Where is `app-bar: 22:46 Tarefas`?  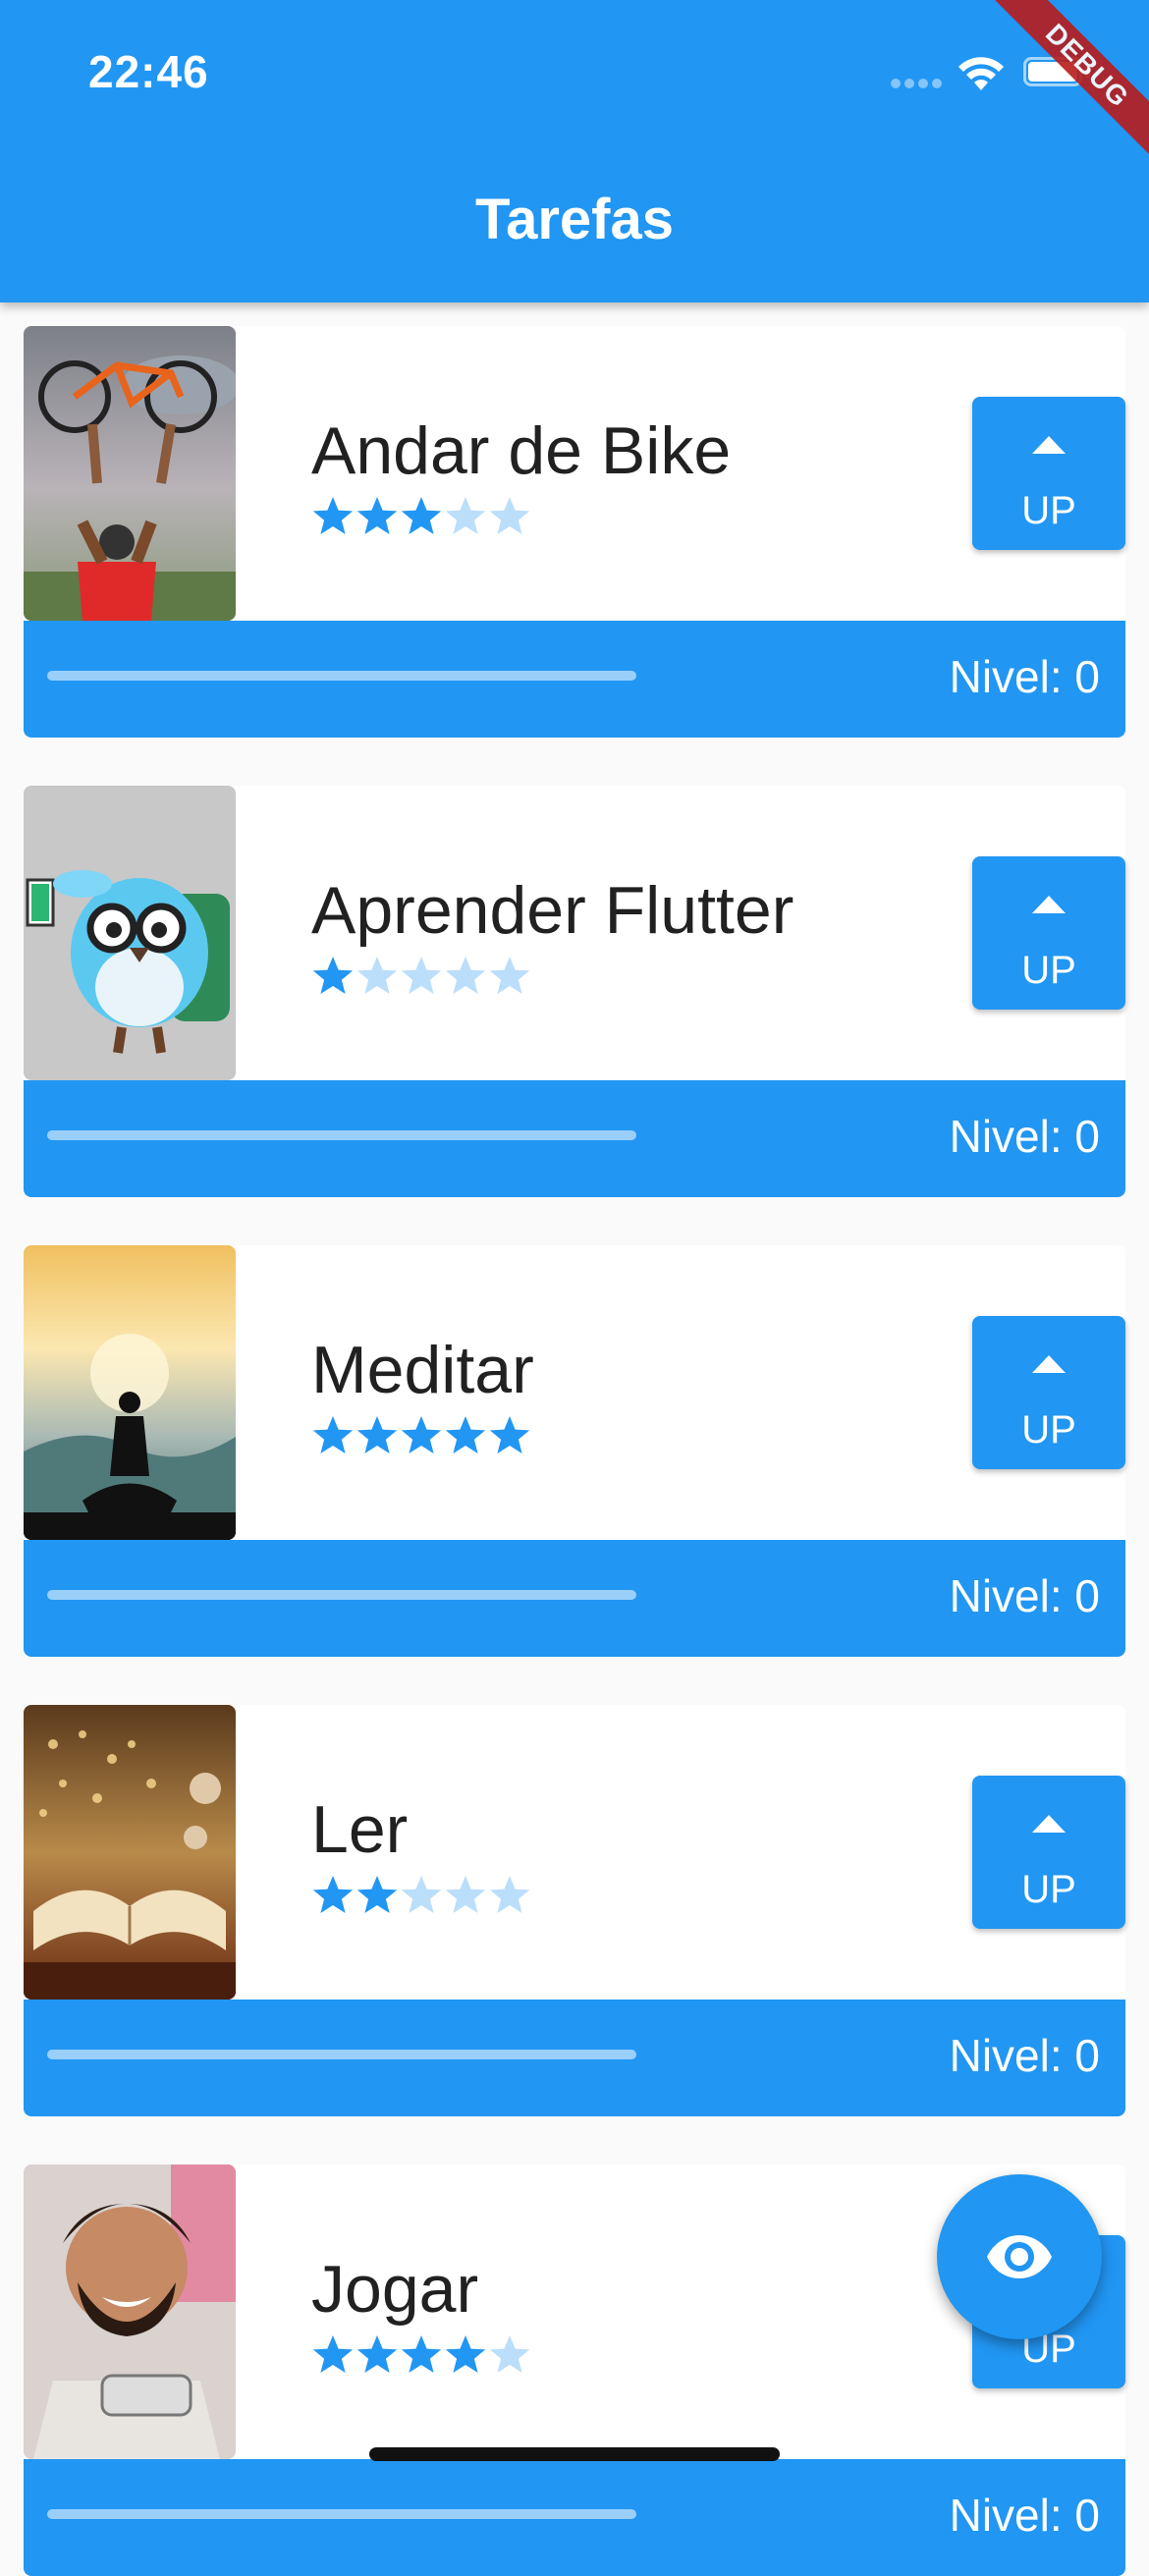
app-bar: 22:46 Tarefas is located at coordinates (574, 151).